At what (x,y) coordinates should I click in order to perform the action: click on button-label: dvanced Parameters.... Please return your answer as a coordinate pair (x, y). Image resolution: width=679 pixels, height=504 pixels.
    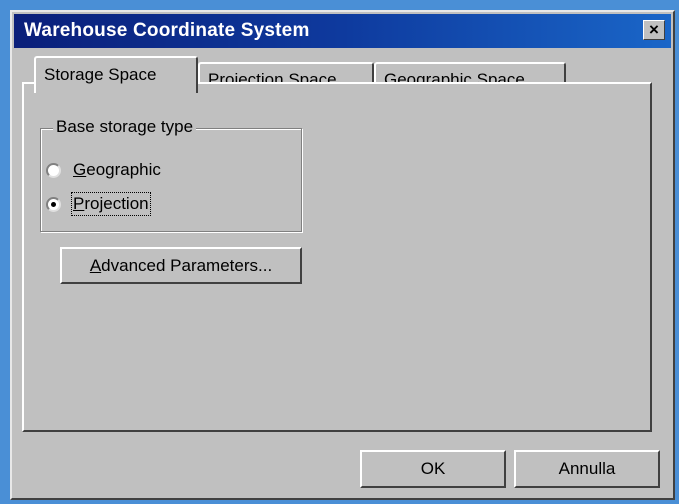
    Looking at the image, I should click on (187, 265).